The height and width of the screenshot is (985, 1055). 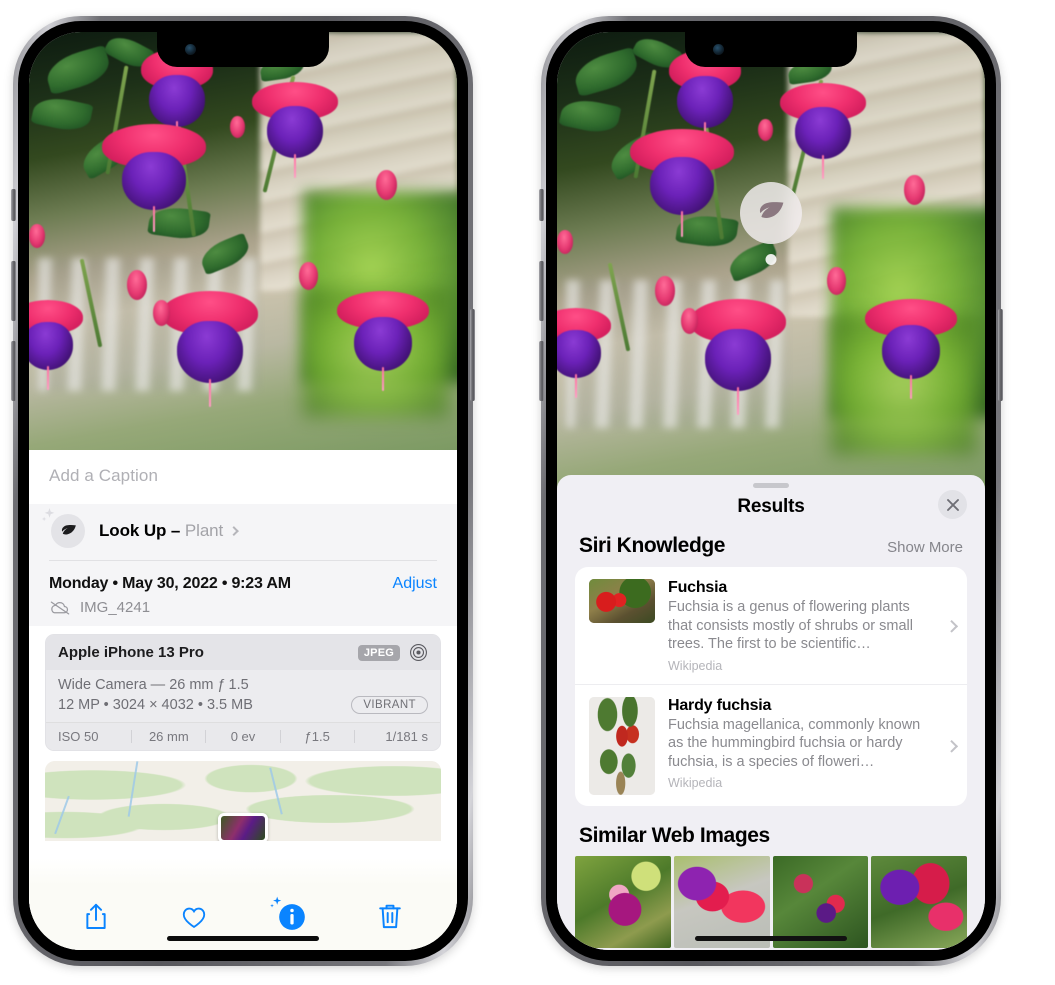 I want to click on similar-web-images-title: Similar Web Images, so click(x=674, y=835).